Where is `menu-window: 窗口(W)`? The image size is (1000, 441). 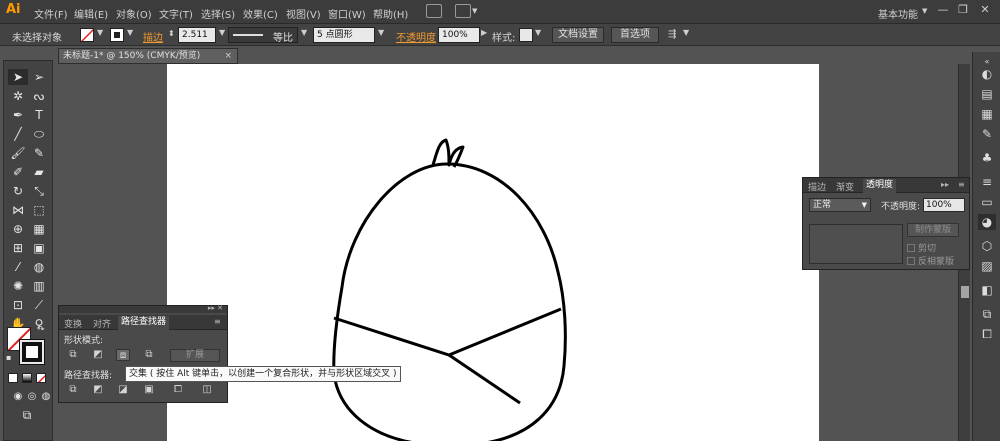
menu-window: 窗口(W) is located at coordinates (347, 13).